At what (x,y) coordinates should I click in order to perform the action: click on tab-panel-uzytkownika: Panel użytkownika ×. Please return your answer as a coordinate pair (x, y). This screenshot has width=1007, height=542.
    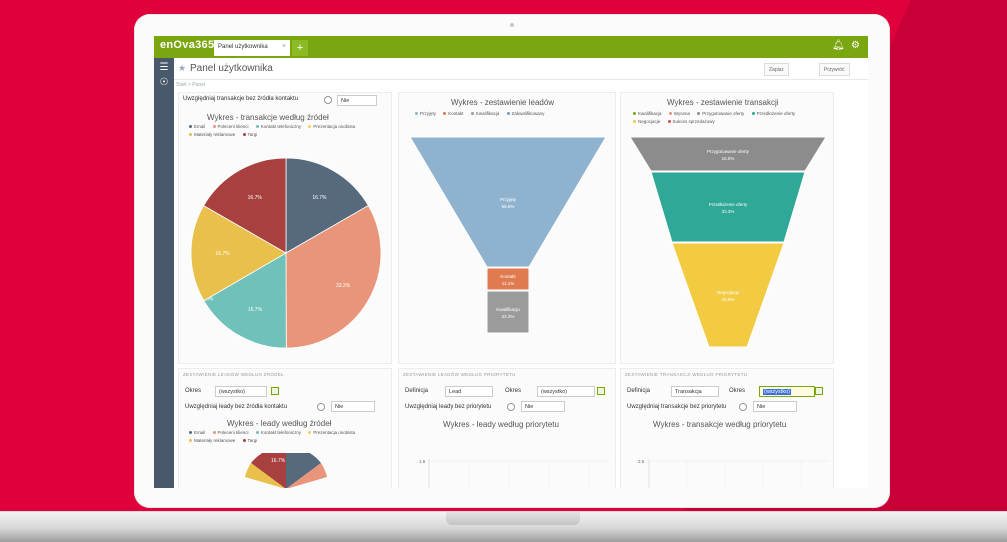
    Looking at the image, I should click on (252, 48).